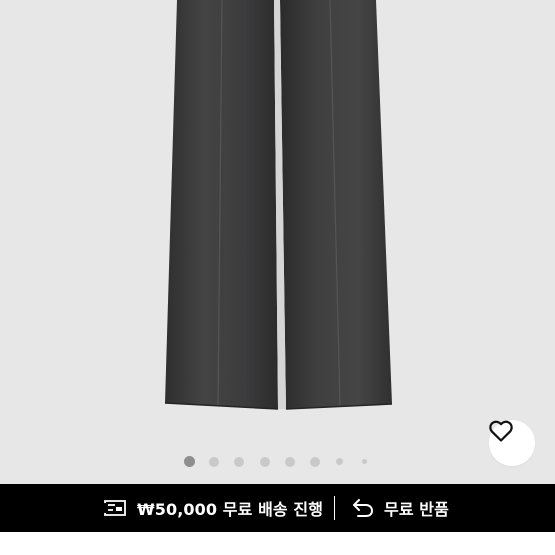 The height and width of the screenshot is (555, 555). What do you see at coordinates (230, 509) in the screenshot?
I see `free-shipping-text: ₩50,000 무료 배송 진행` at bounding box center [230, 509].